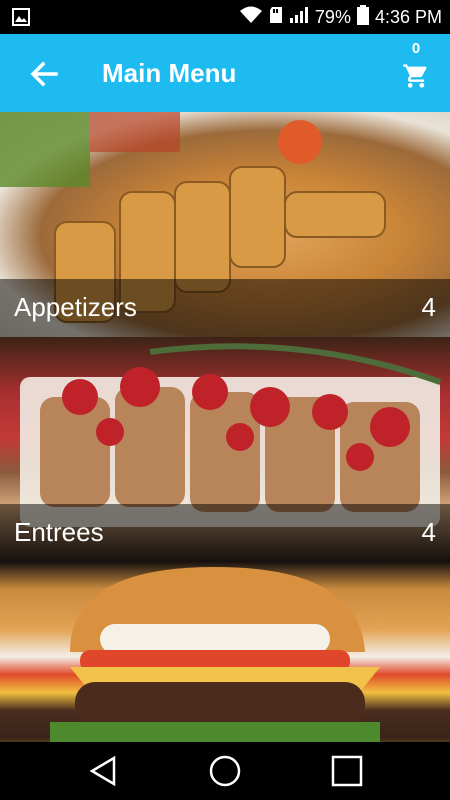 Image resolution: width=450 pixels, height=800 pixels. Describe the element at coordinates (169, 73) in the screenshot. I see `page-title: Main Menu` at that location.